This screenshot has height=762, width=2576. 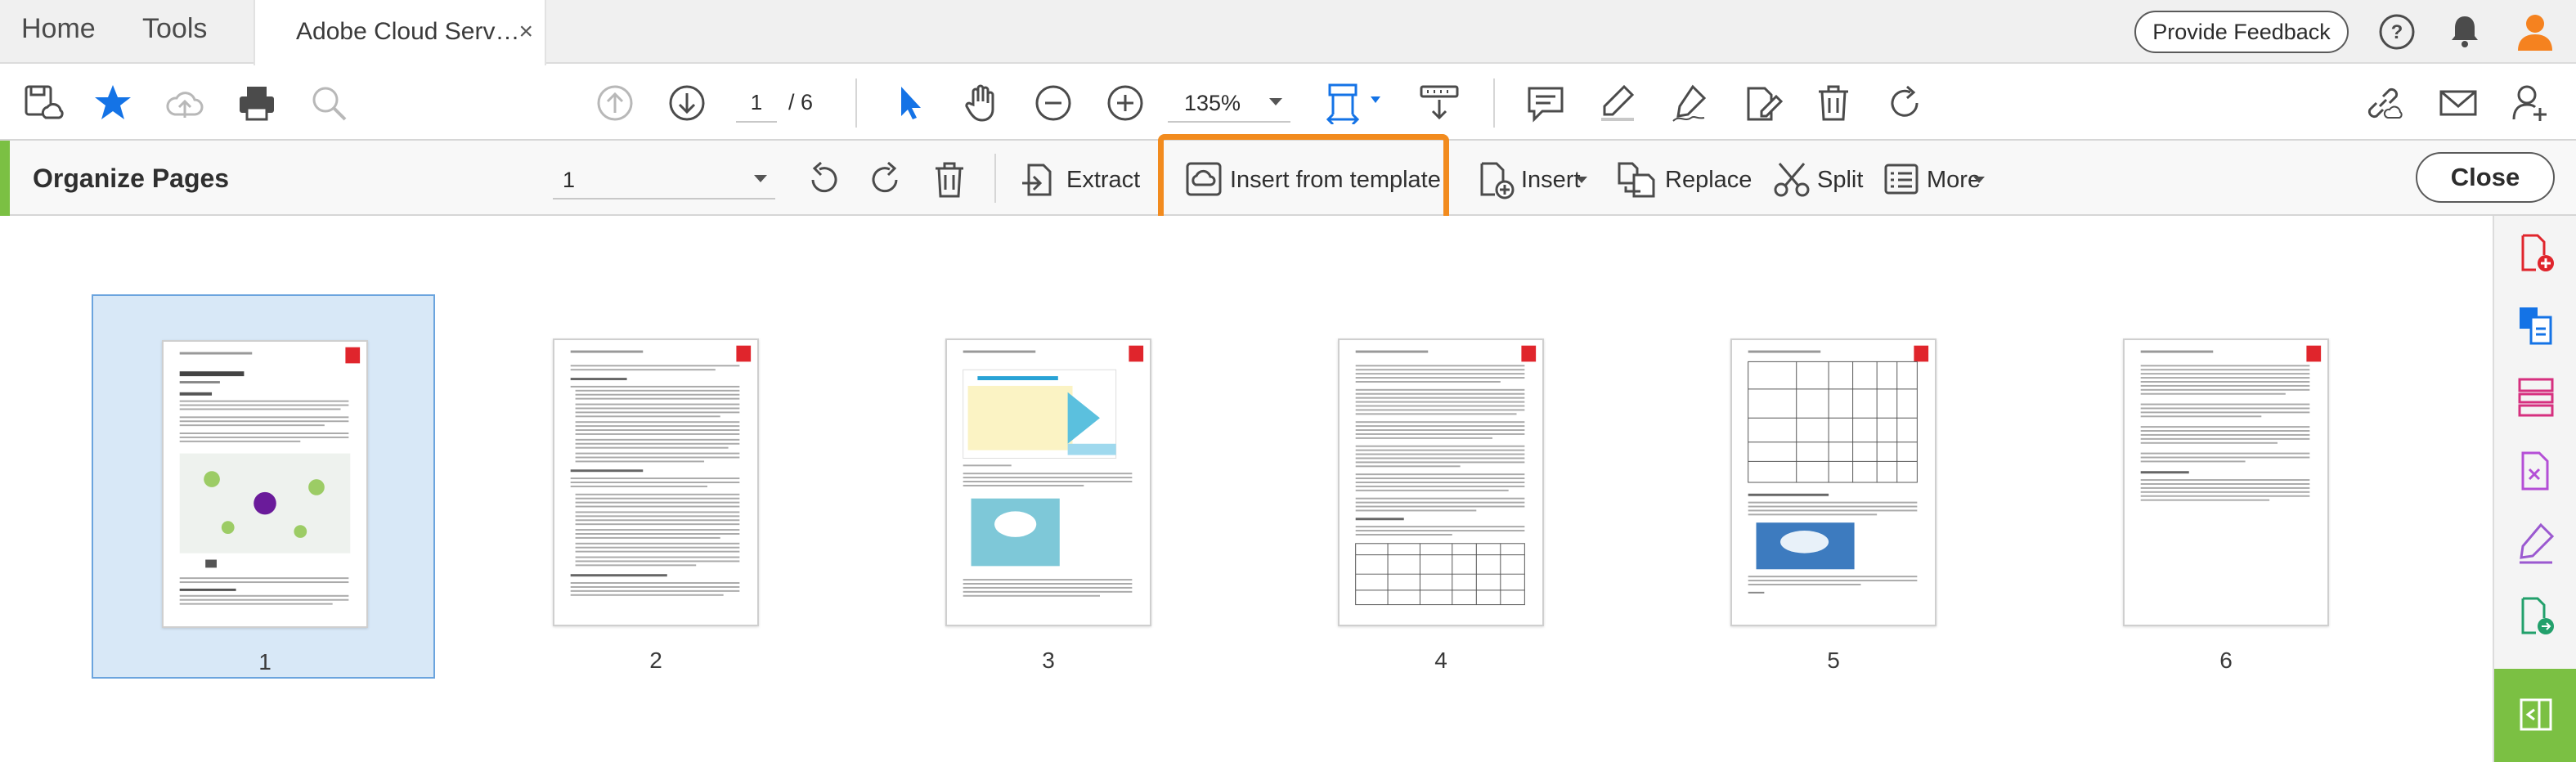 I want to click on extract-button: Extract, so click(x=1080, y=179).